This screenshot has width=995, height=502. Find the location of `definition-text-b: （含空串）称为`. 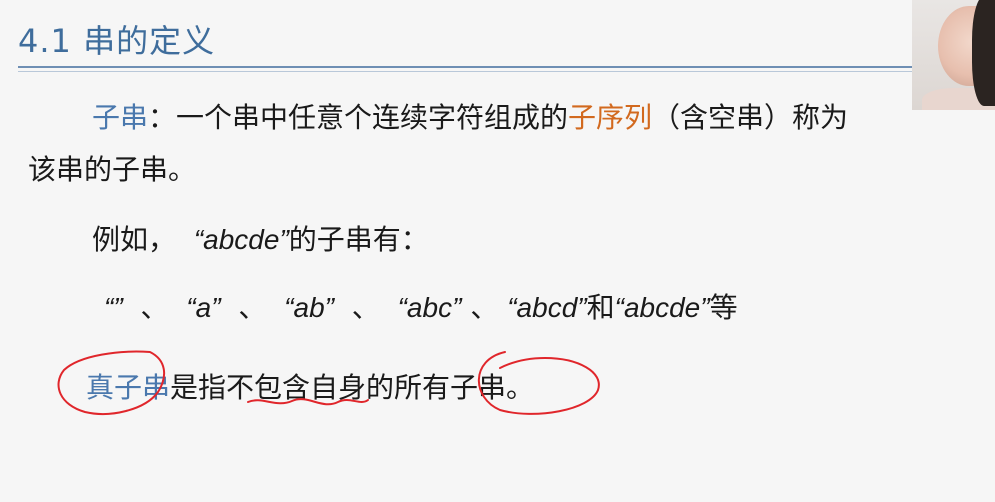

definition-text-b: （含空串）称为 is located at coordinates (750, 117).